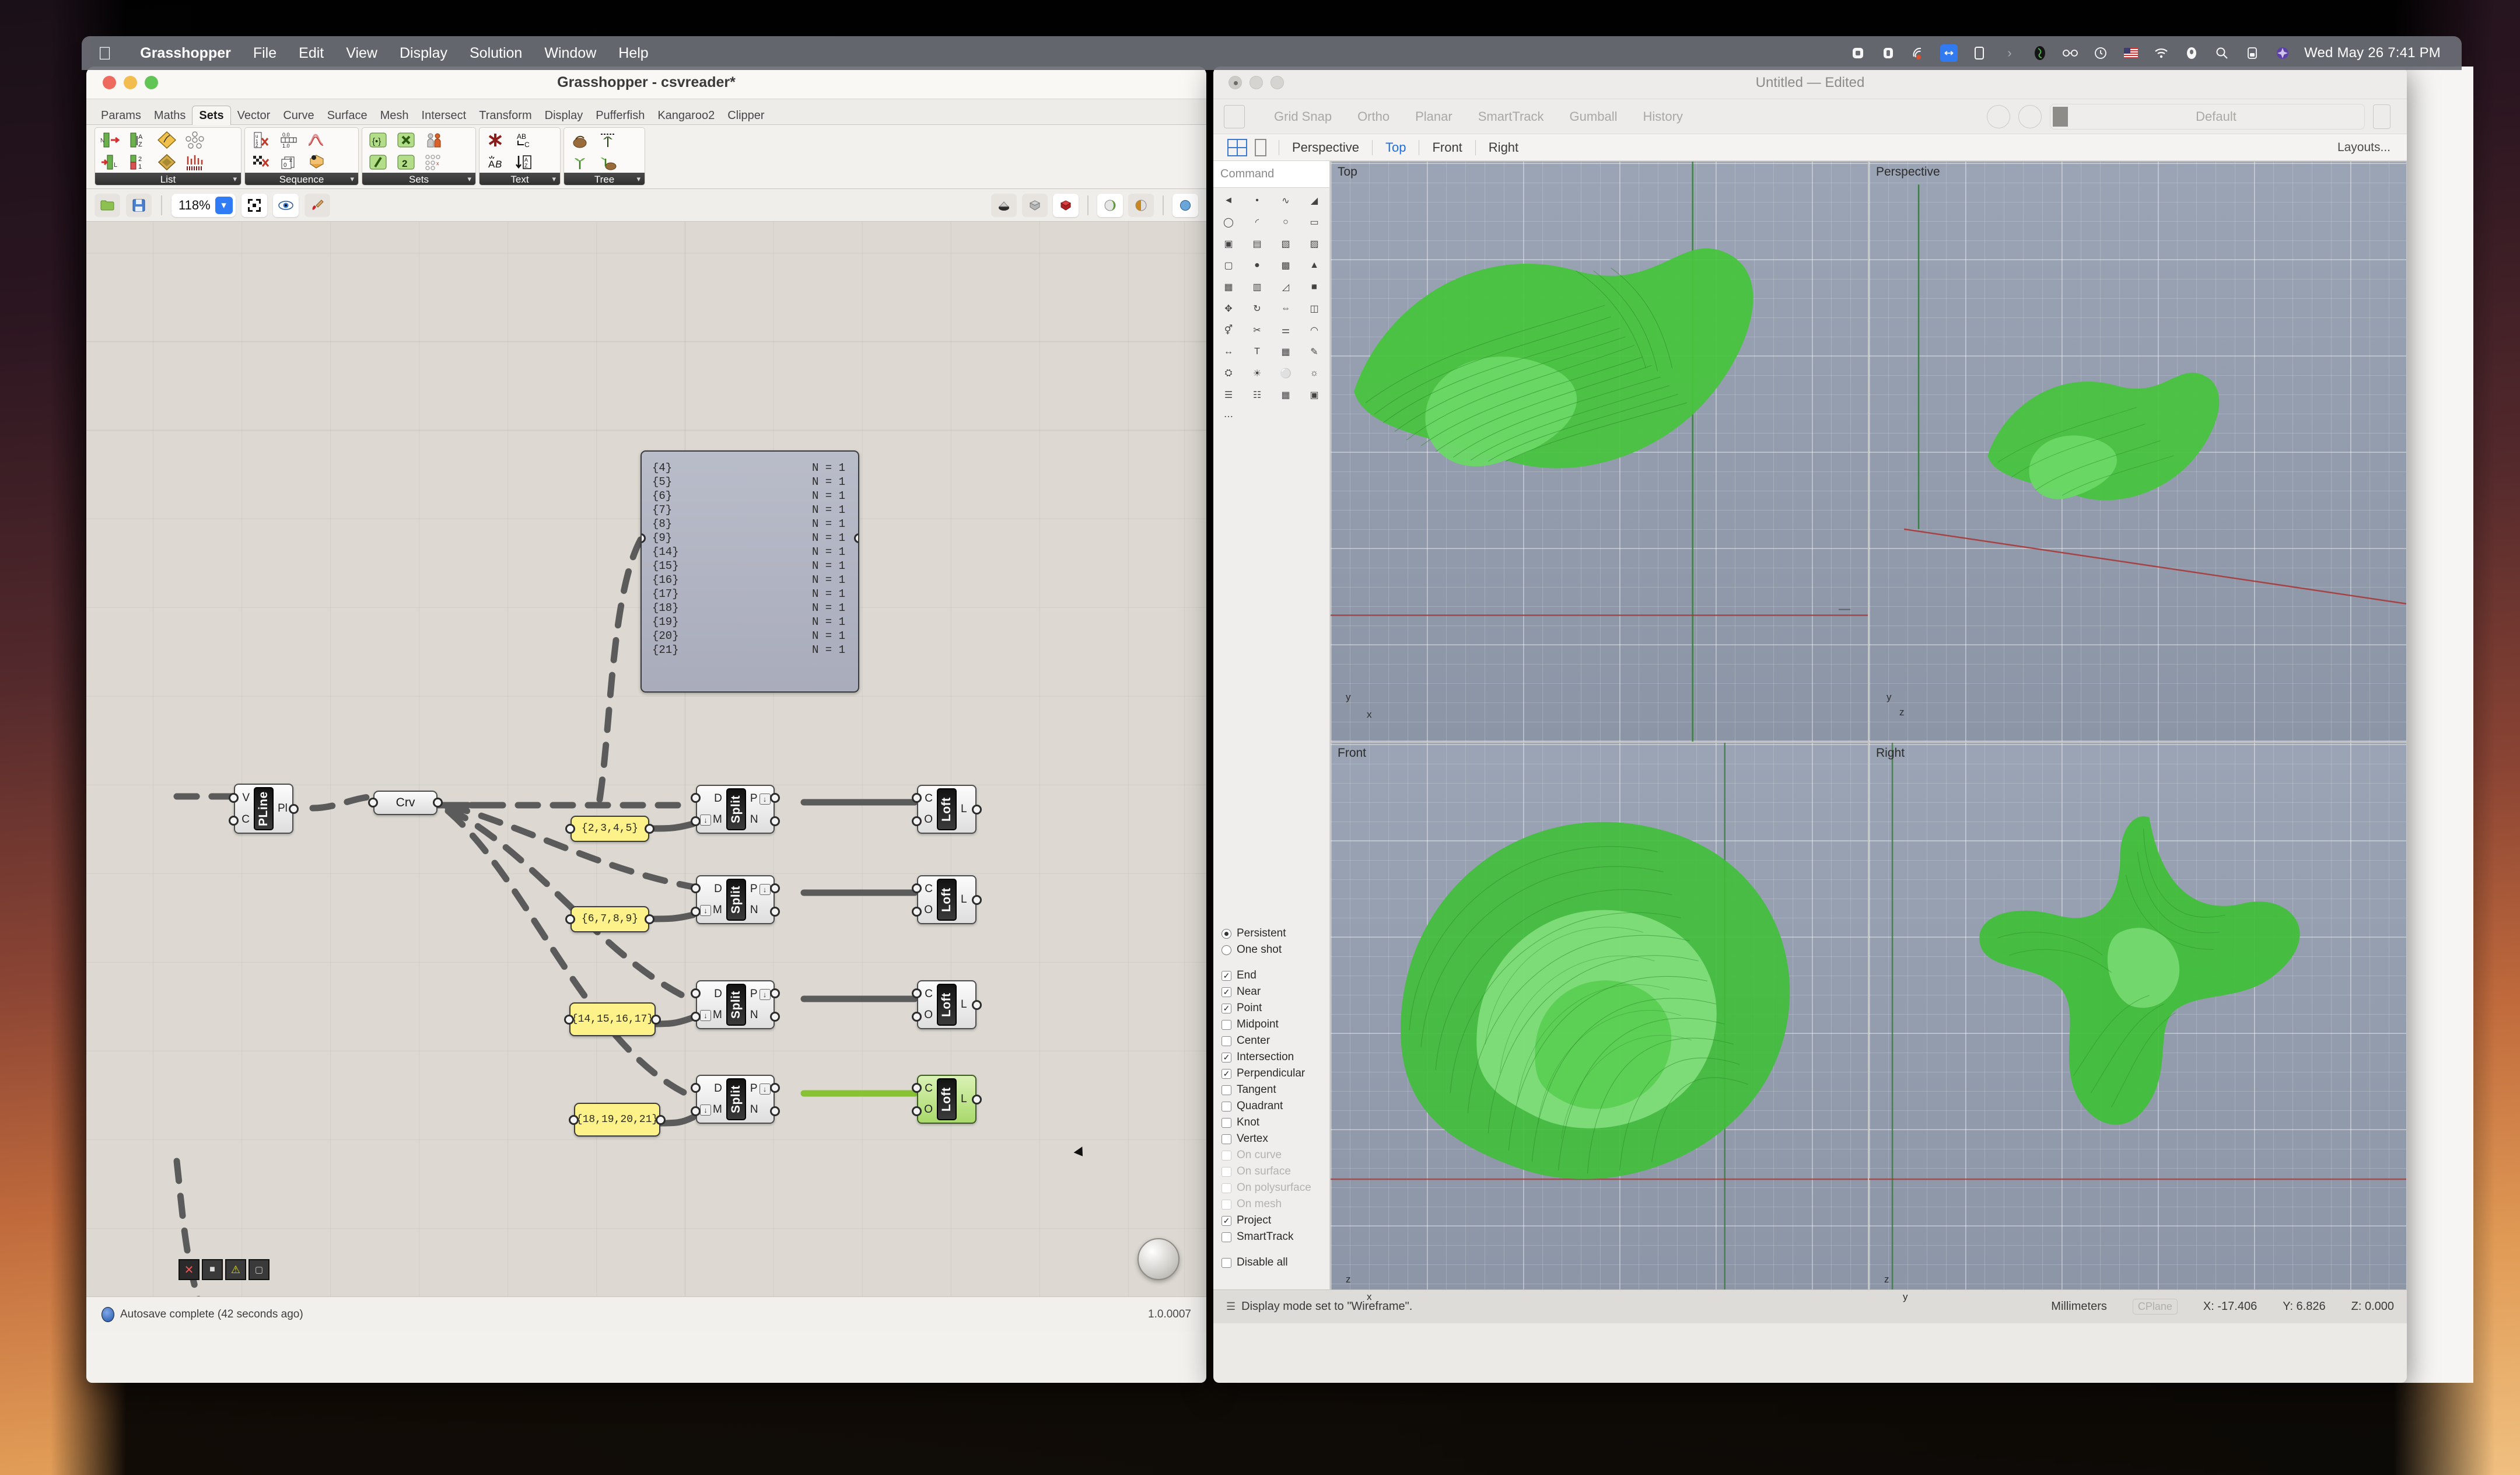  I want to click on node-split-3: D ↓ M Split P ↓ N, so click(736, 1004).